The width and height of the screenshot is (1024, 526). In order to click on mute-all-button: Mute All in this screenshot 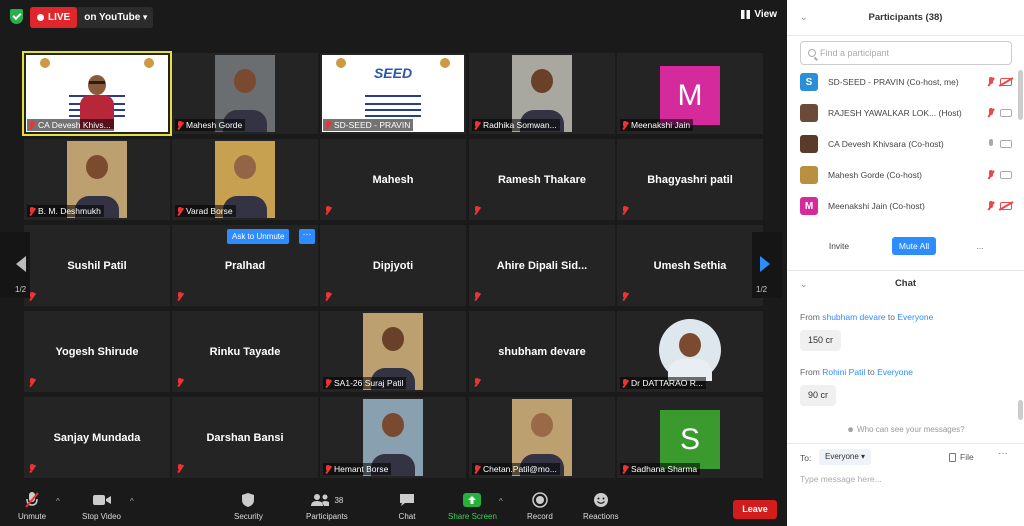, I will do `click(914, 246)`.